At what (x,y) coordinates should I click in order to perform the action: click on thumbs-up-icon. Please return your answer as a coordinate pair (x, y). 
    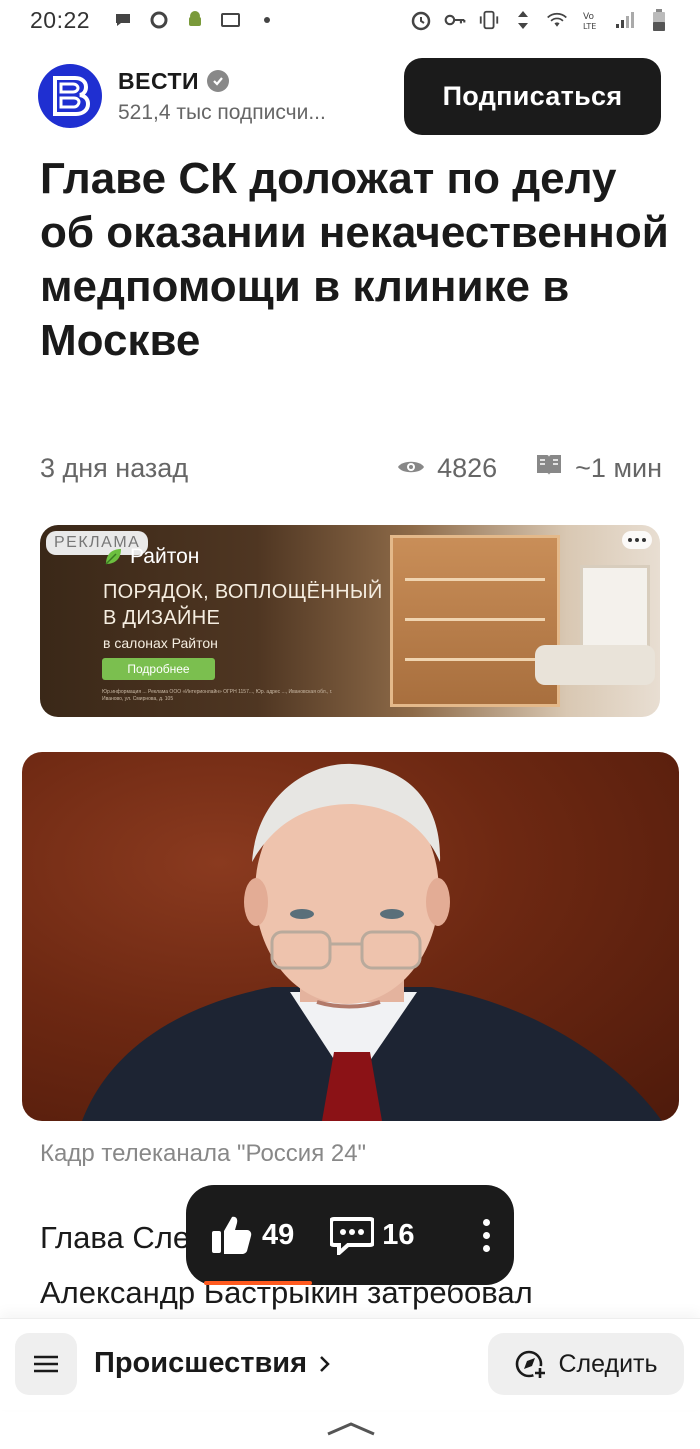
    Looking at the image, I should click on (232, 1235).